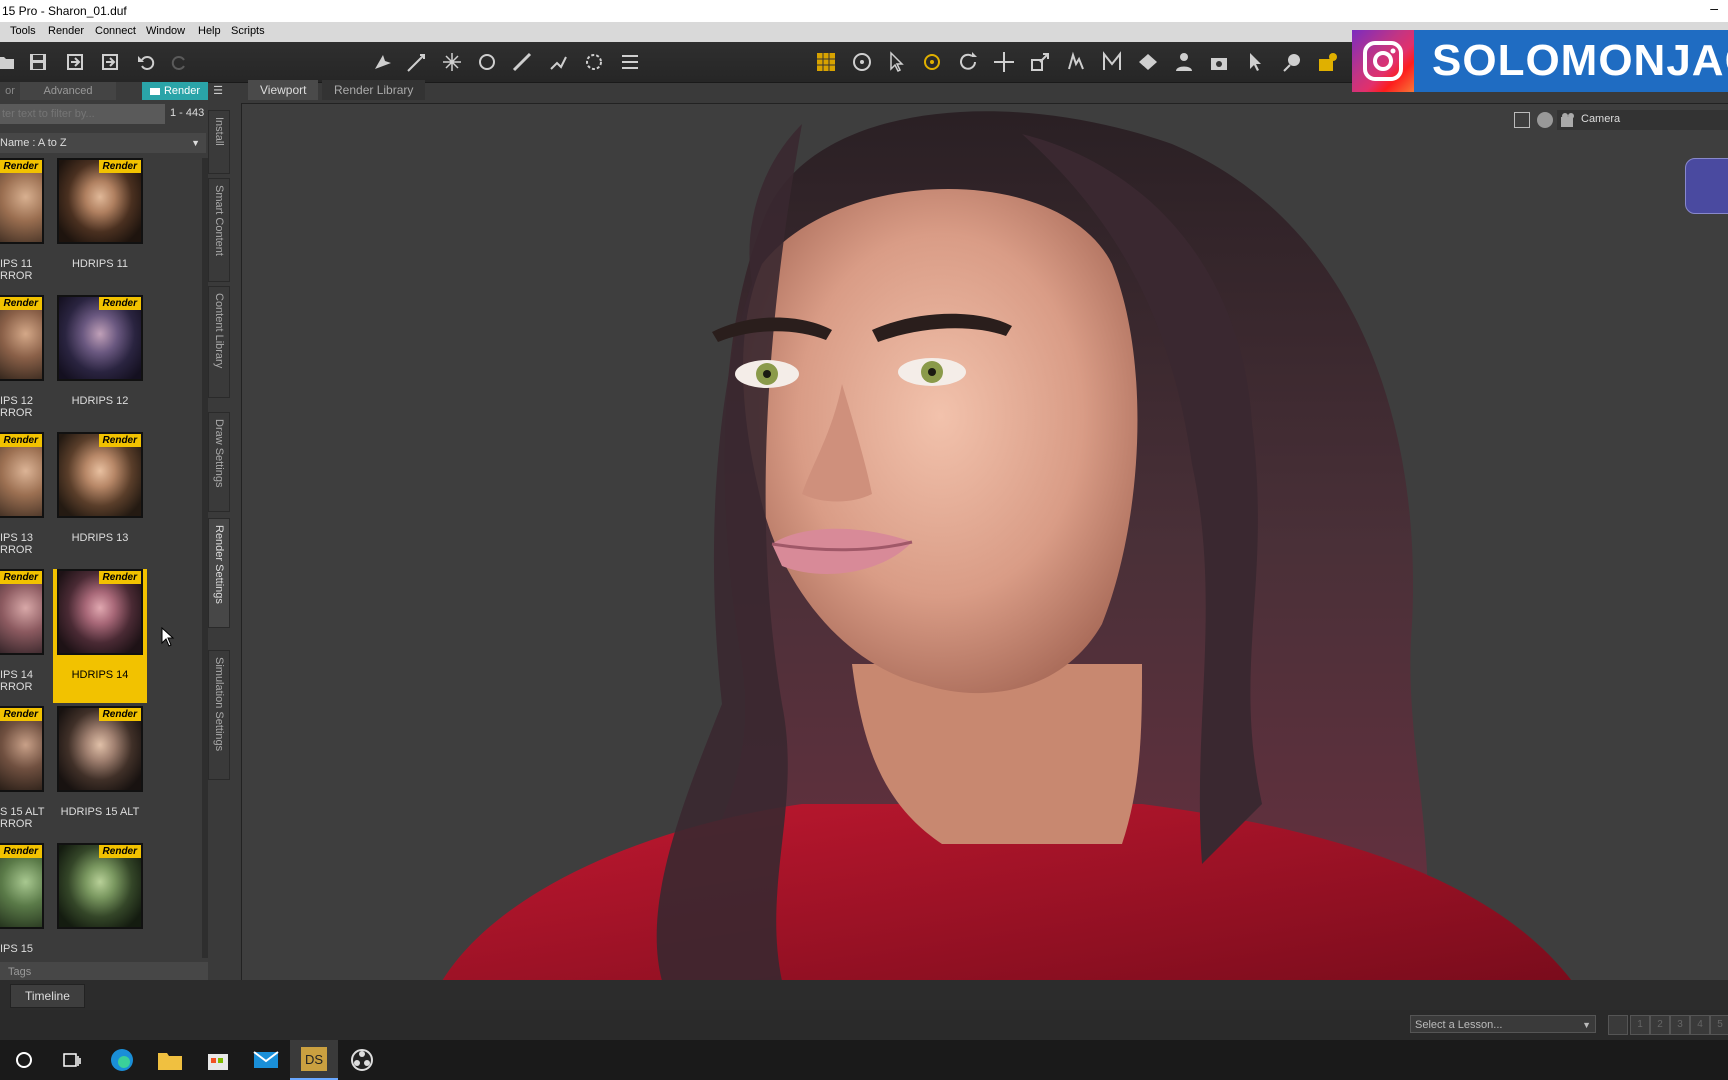 The width and height of the screenshot is (1728, 1080). Describe the element at coordinates (1522, 120) in the screenshot. I see `aspect-frame-icon` at that location.